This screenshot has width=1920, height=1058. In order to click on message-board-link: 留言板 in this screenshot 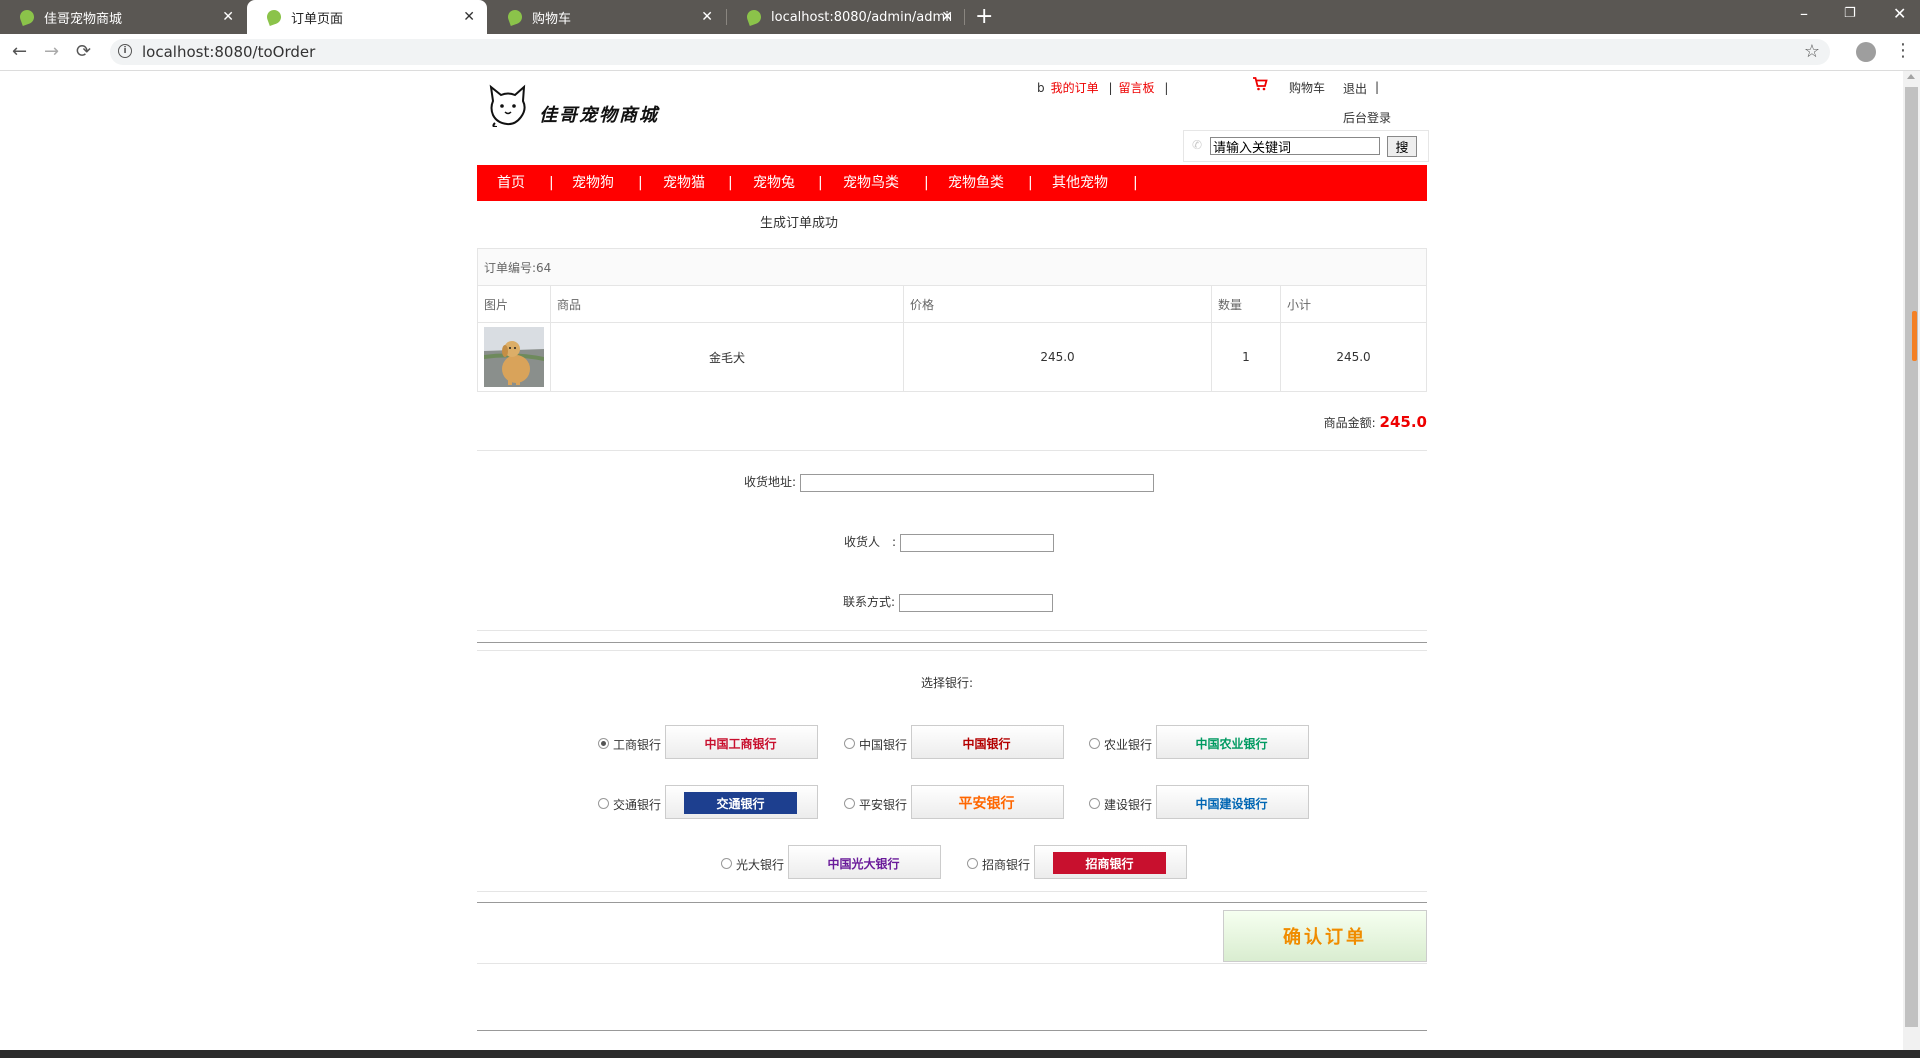, I will do `click(1137, 88)`.